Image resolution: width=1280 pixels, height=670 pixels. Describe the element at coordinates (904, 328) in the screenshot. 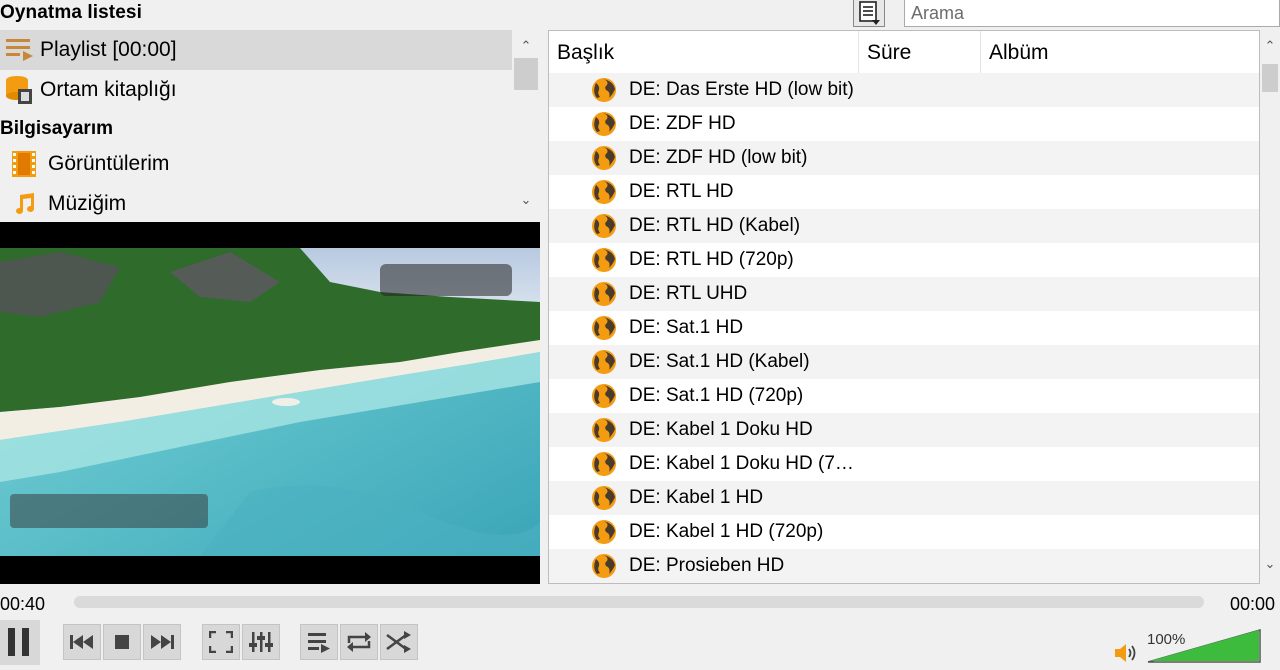

I see `table-row: DE: Sat.1 HD` at that location.